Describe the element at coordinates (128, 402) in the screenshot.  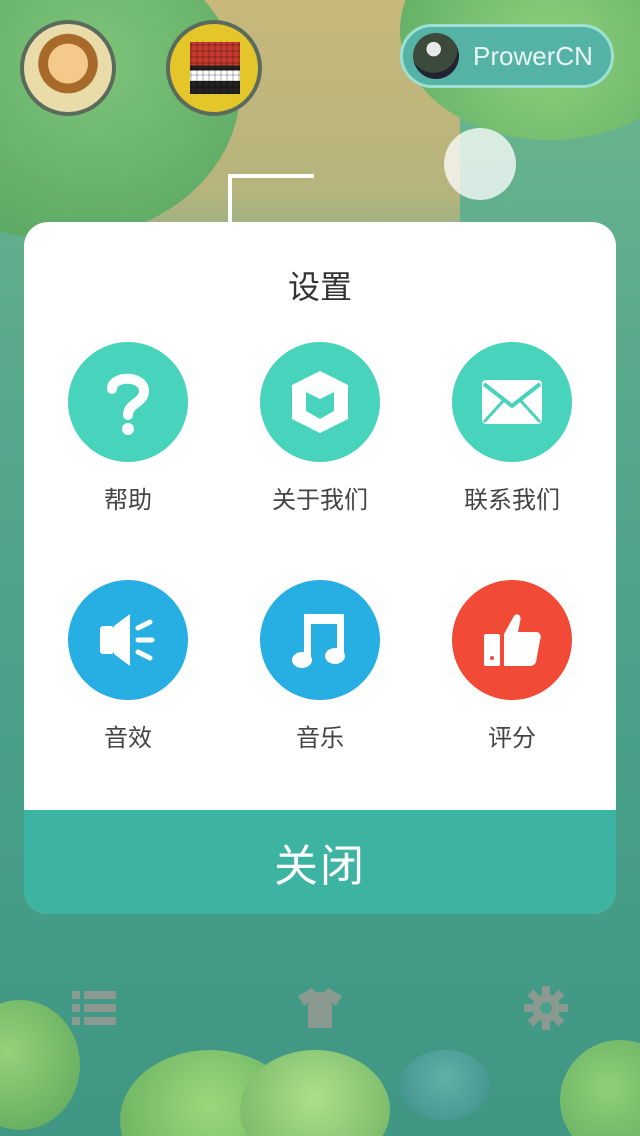
I see `help-icon` at that location.